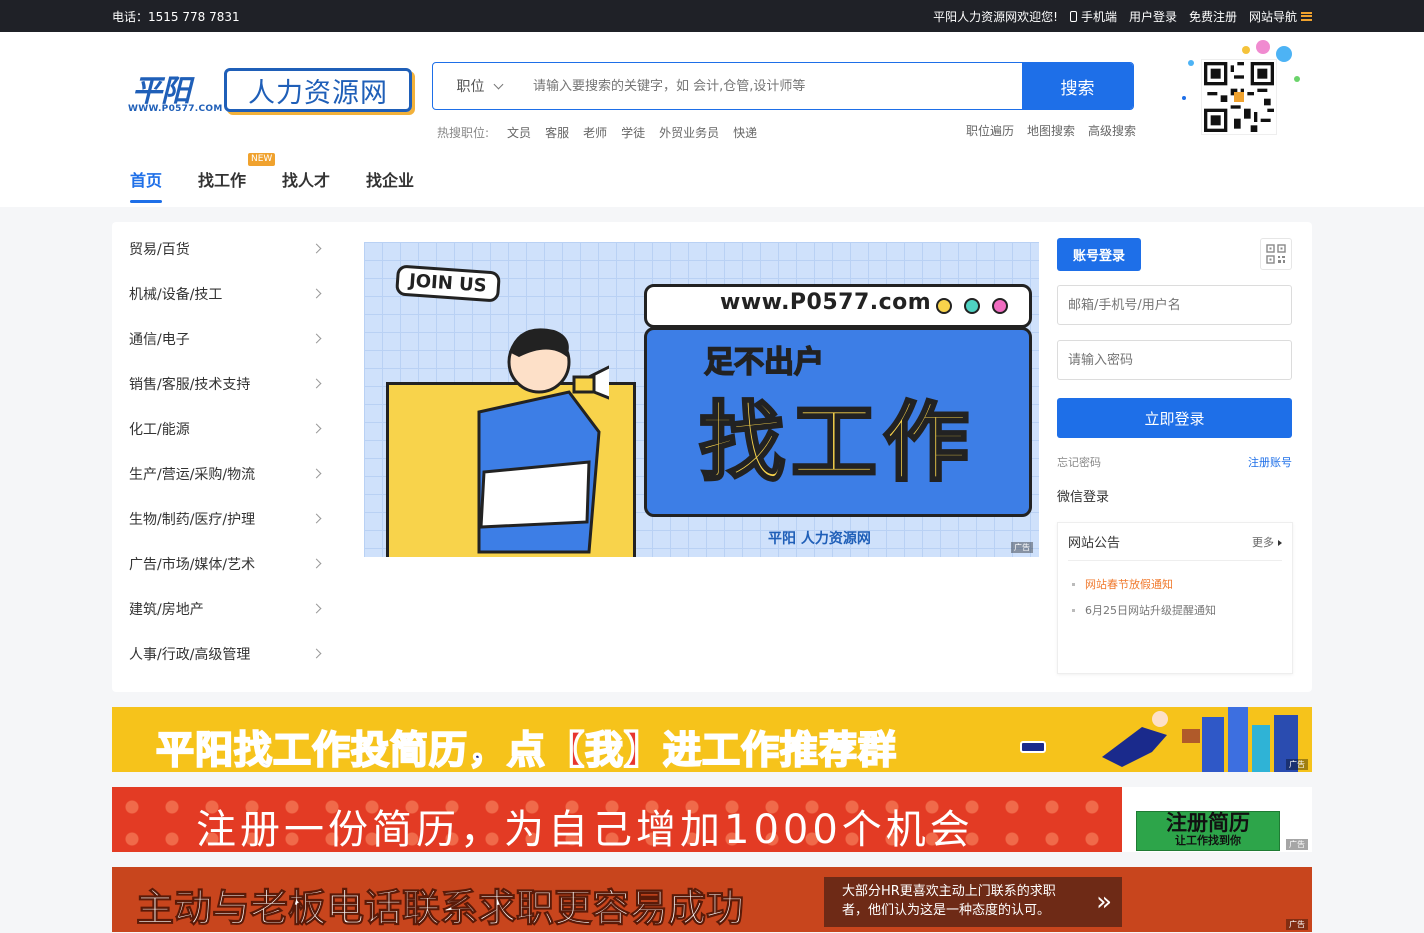  I want to click on category-item: 生产/营运/采购/物流, so click(226, 473).